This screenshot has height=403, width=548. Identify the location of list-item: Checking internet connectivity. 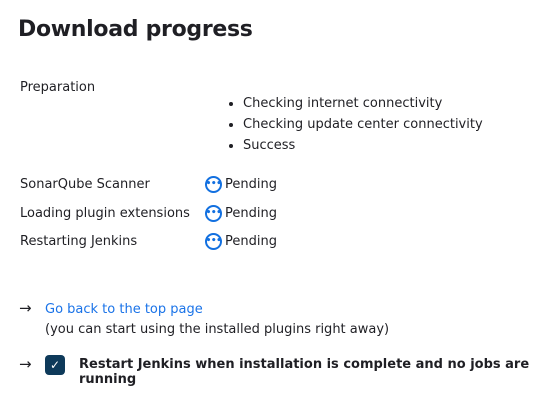
(363, 103).